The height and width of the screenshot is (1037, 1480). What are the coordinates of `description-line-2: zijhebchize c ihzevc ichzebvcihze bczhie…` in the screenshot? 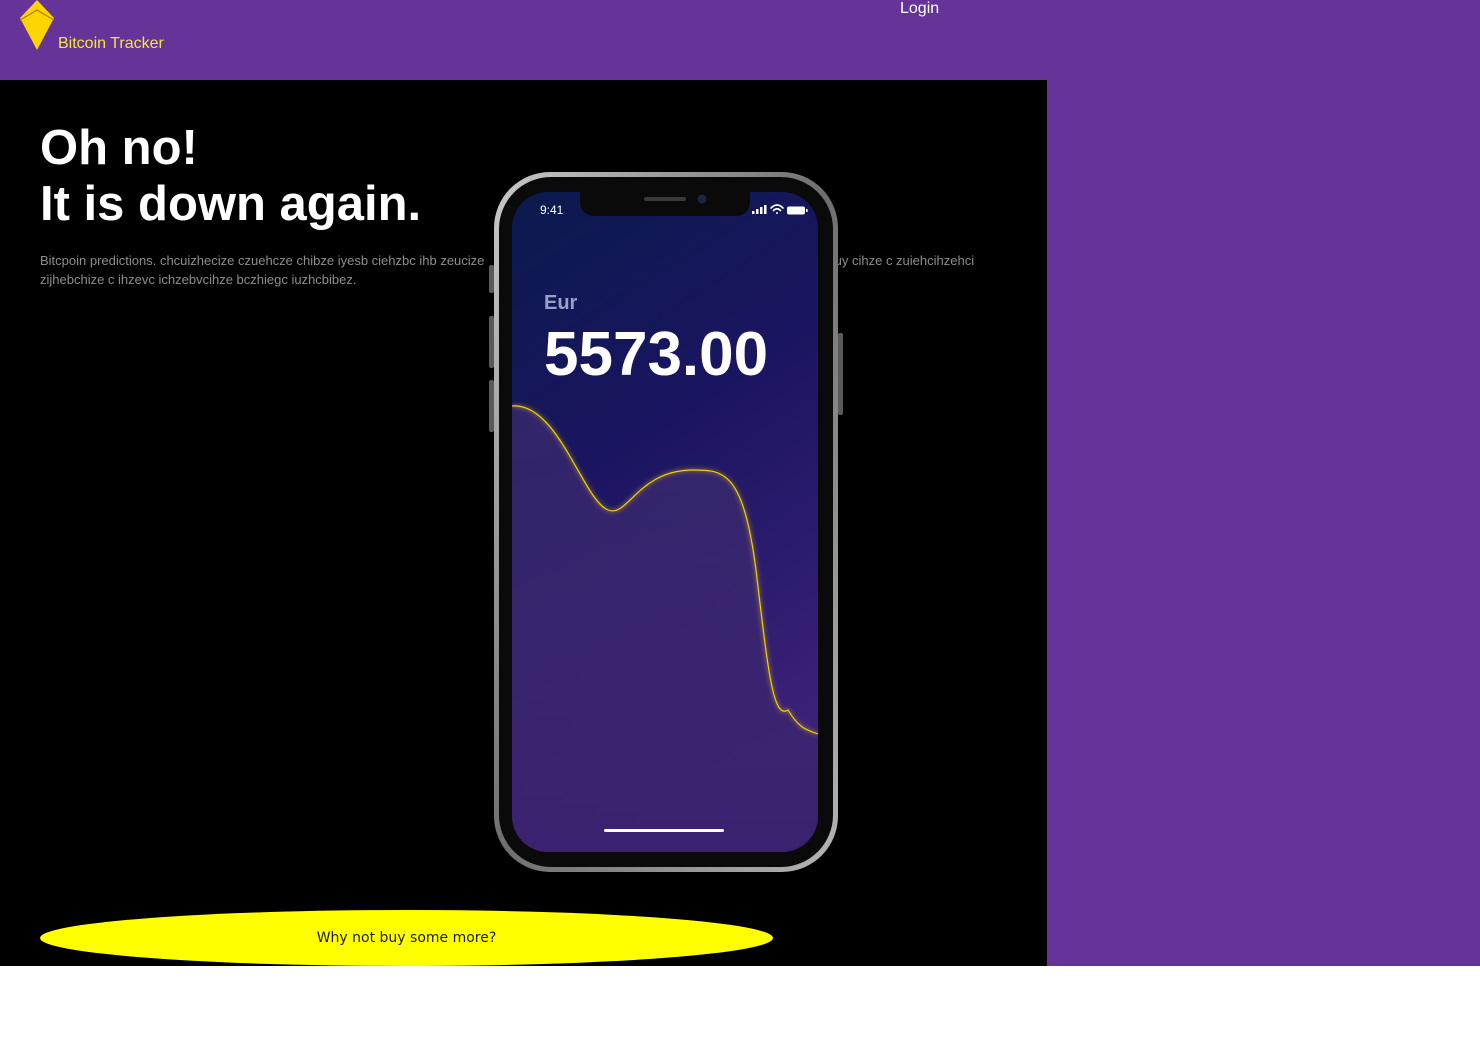 It's located at (198, 279).